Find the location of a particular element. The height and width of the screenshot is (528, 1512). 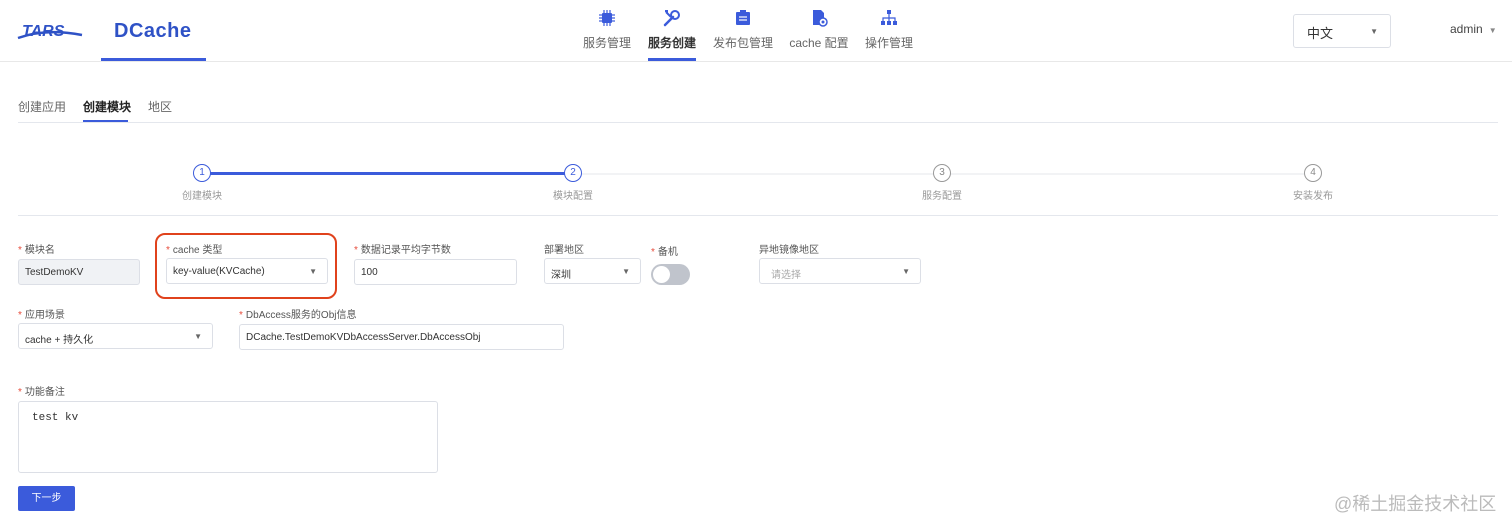

tars-logo-text: TARS is located at coordinates (43, 31).